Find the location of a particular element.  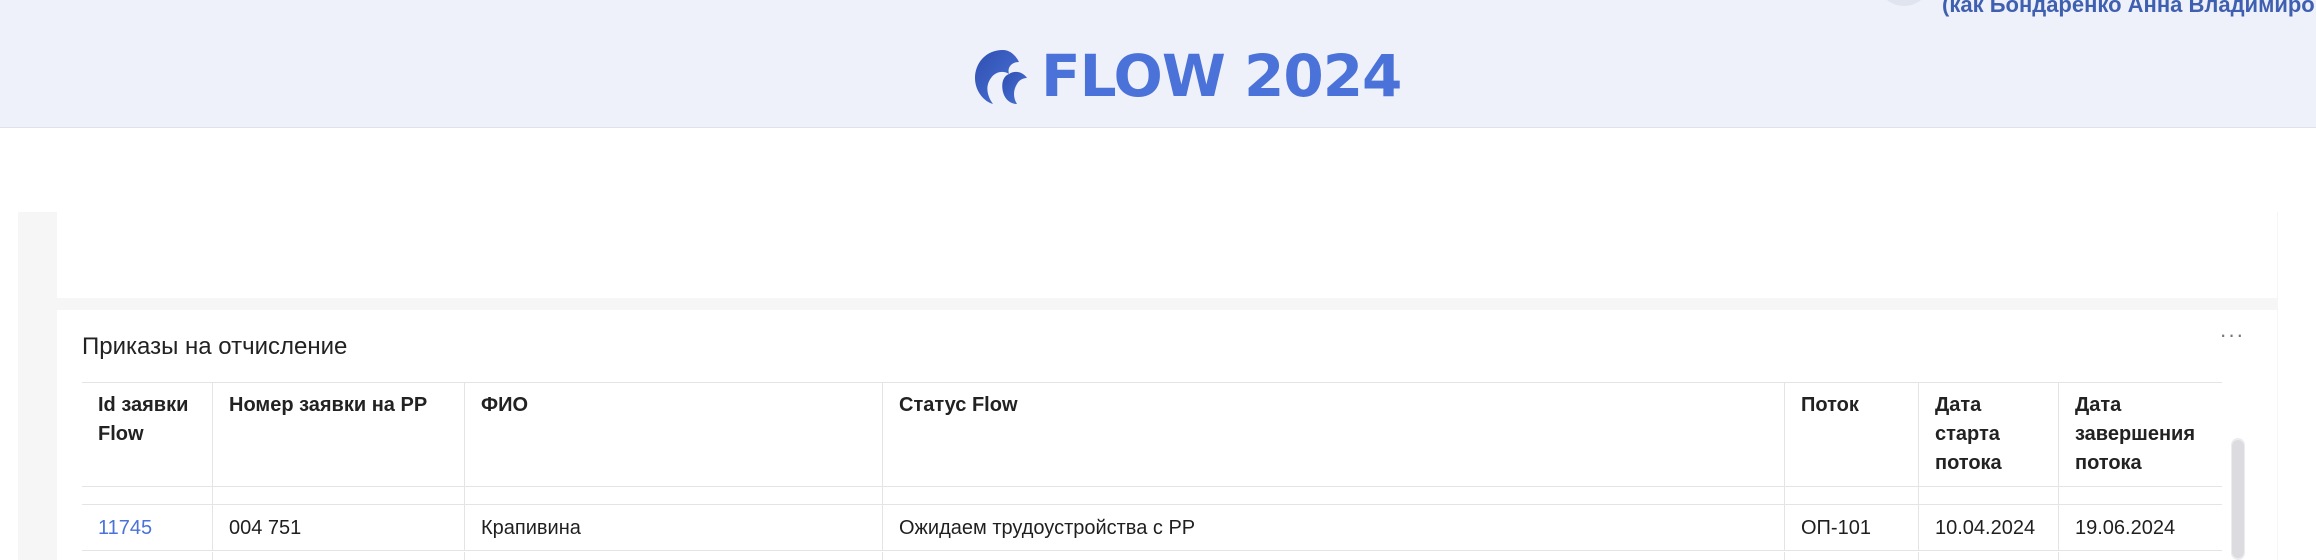

cell-start-date: 10.04.2024 is located at coordinates (1989, 528).